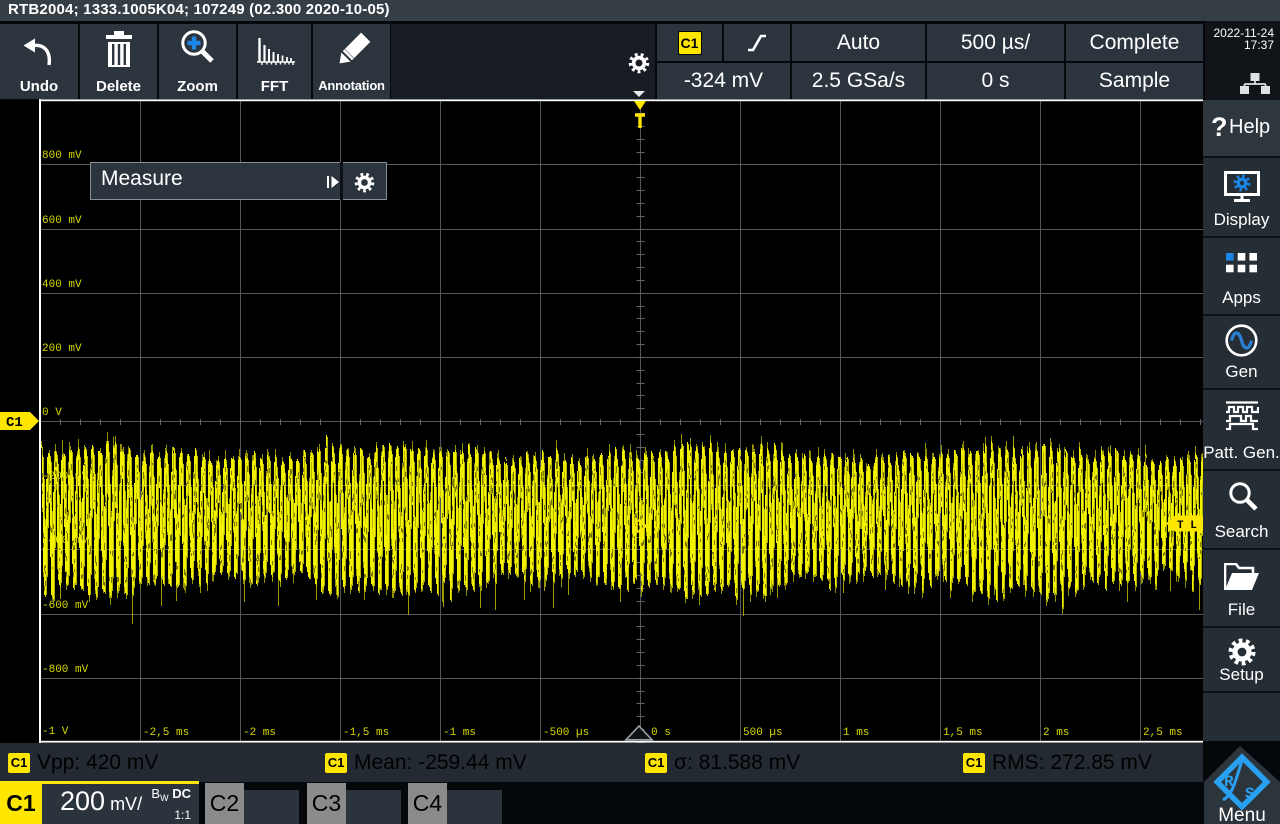 The width and height of the screenshot is (1280, 824). What do you see at coordinates (62, 349) in the screenshot?
I see `svg-text: 200 mV` at bounding box center [62, 349].